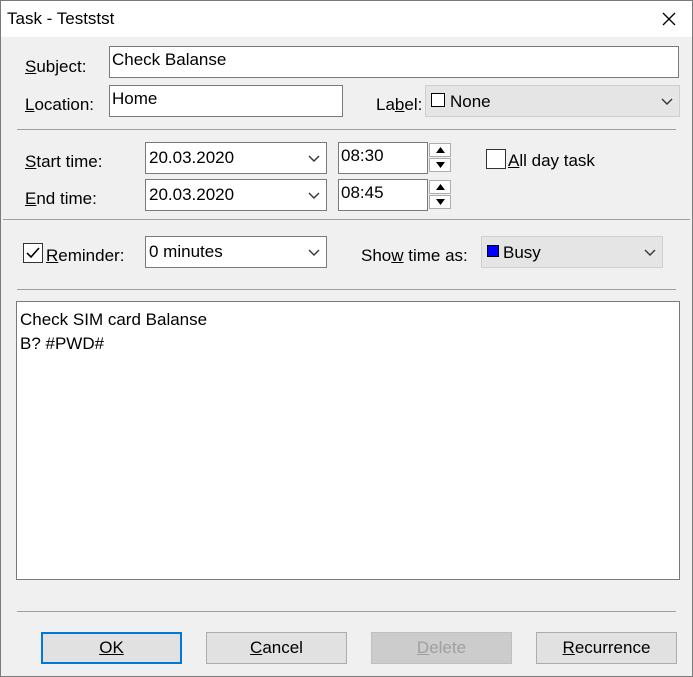  I want to click on close-icon, so click(669, 19).